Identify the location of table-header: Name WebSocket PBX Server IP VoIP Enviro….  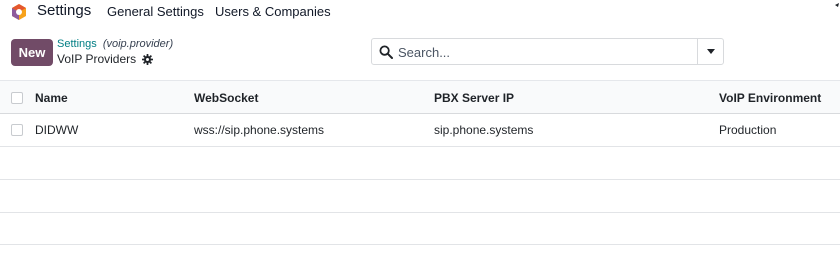
(420, 97).